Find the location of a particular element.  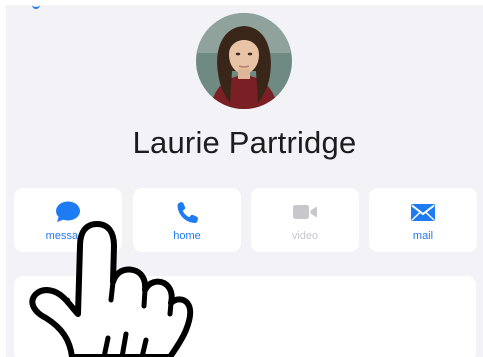

phone-field-label: home is located at coordinates (54, 300).